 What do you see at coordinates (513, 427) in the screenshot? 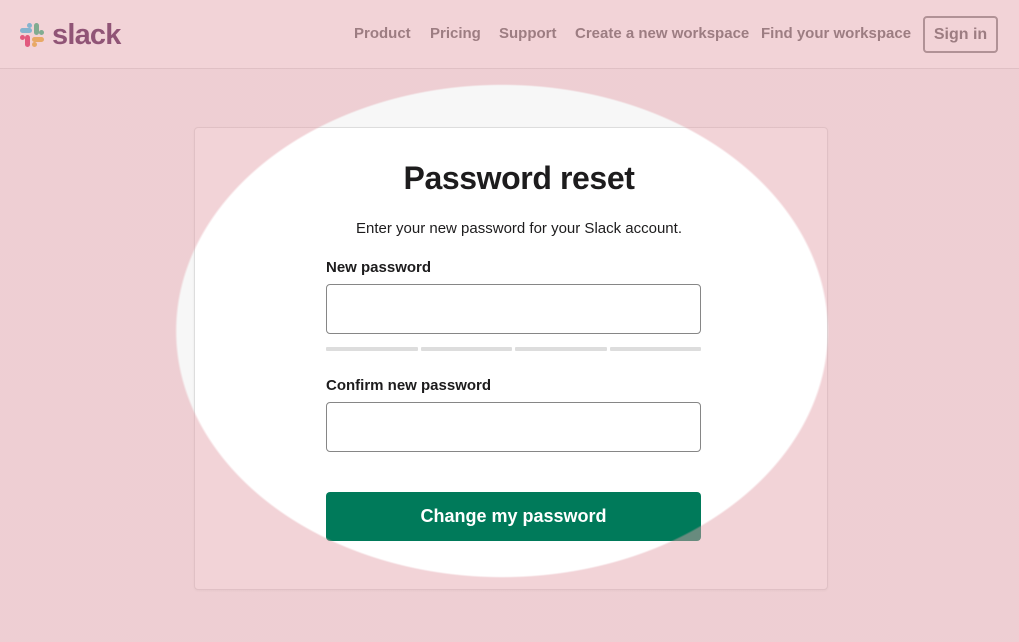
I see `confirm-password-input` at bounding box center [513, 427].